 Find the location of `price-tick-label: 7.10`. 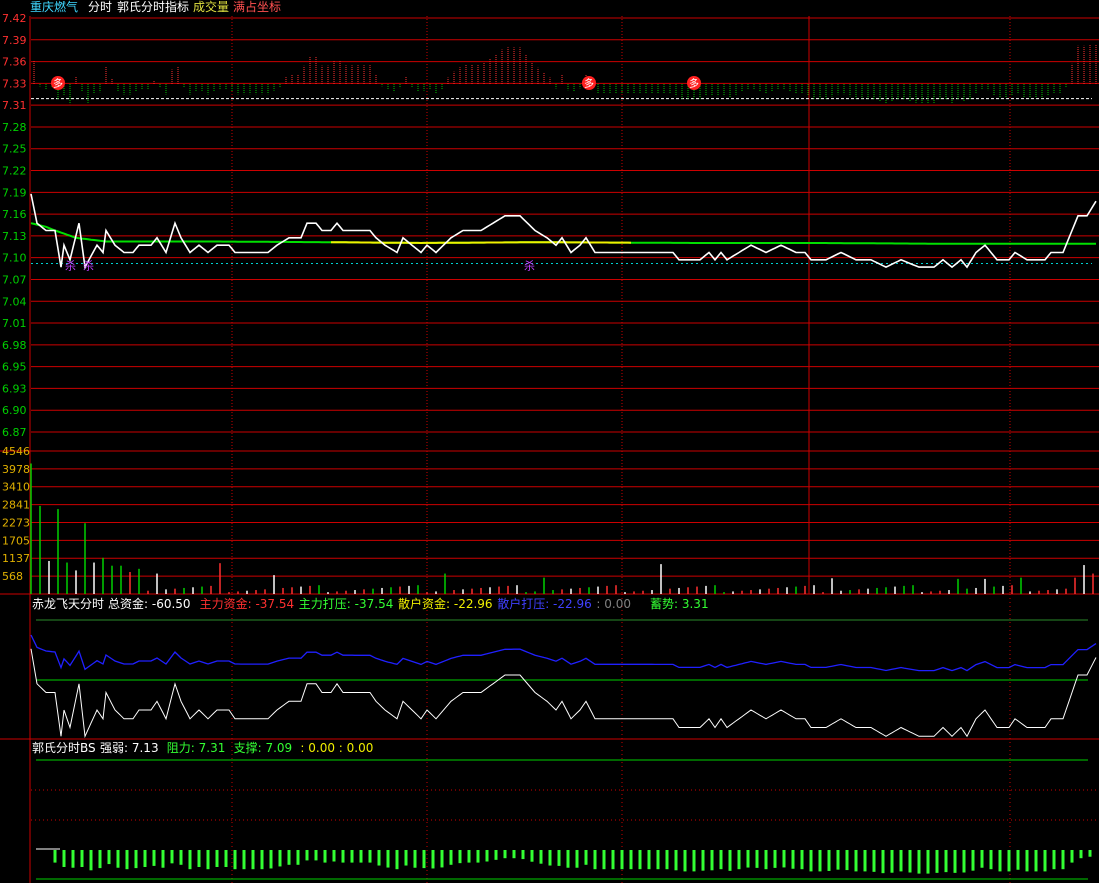

price-tick-label: 7.10 is located at coordinates (14, 258).